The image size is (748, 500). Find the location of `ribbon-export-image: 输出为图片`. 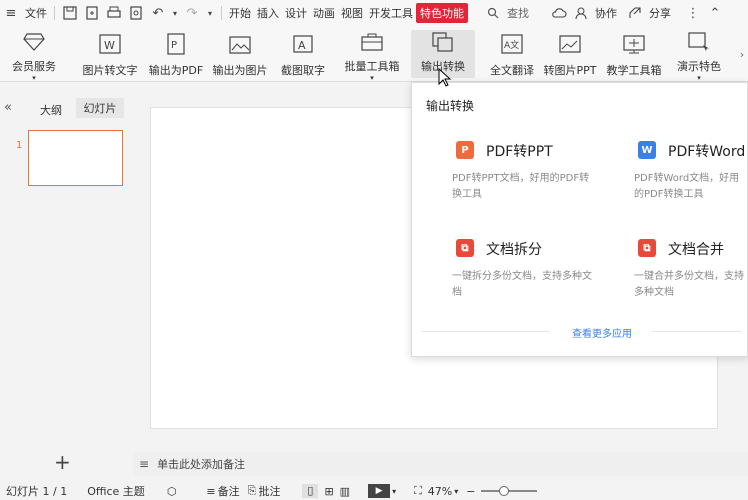

ribbon-export-image: 输出为图片 is located at coordinates (240, 54).